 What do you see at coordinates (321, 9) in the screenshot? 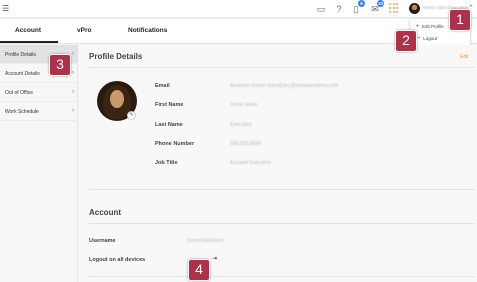
I see `chat-icon: ▭` at bounding box center [321, 9].